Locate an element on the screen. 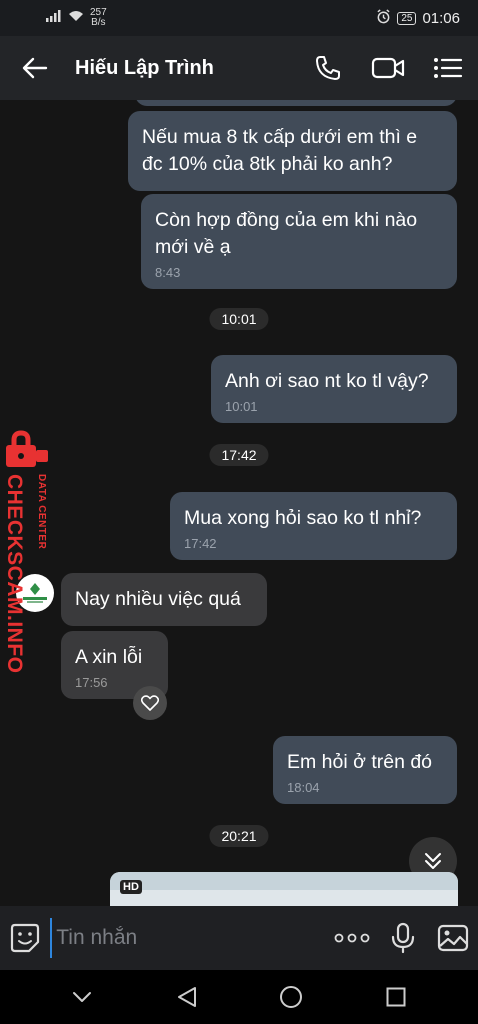  more-dots-icon is located at coordinates (352, 938).